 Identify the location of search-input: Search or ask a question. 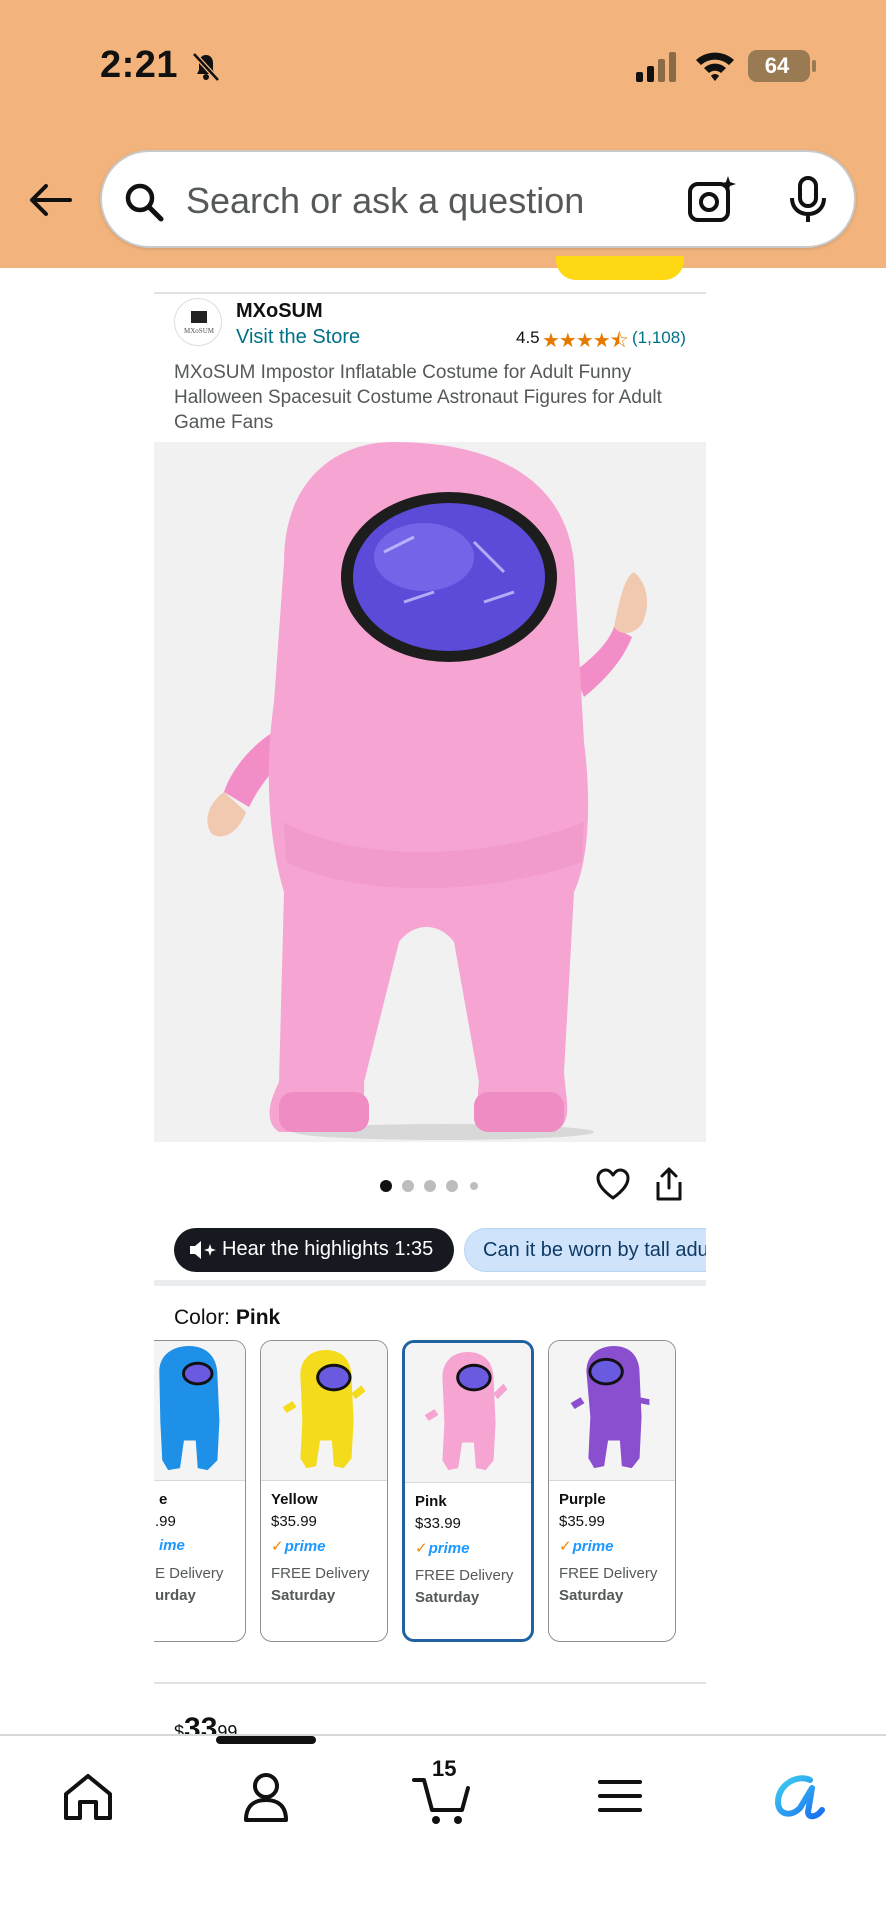
(385, 201).